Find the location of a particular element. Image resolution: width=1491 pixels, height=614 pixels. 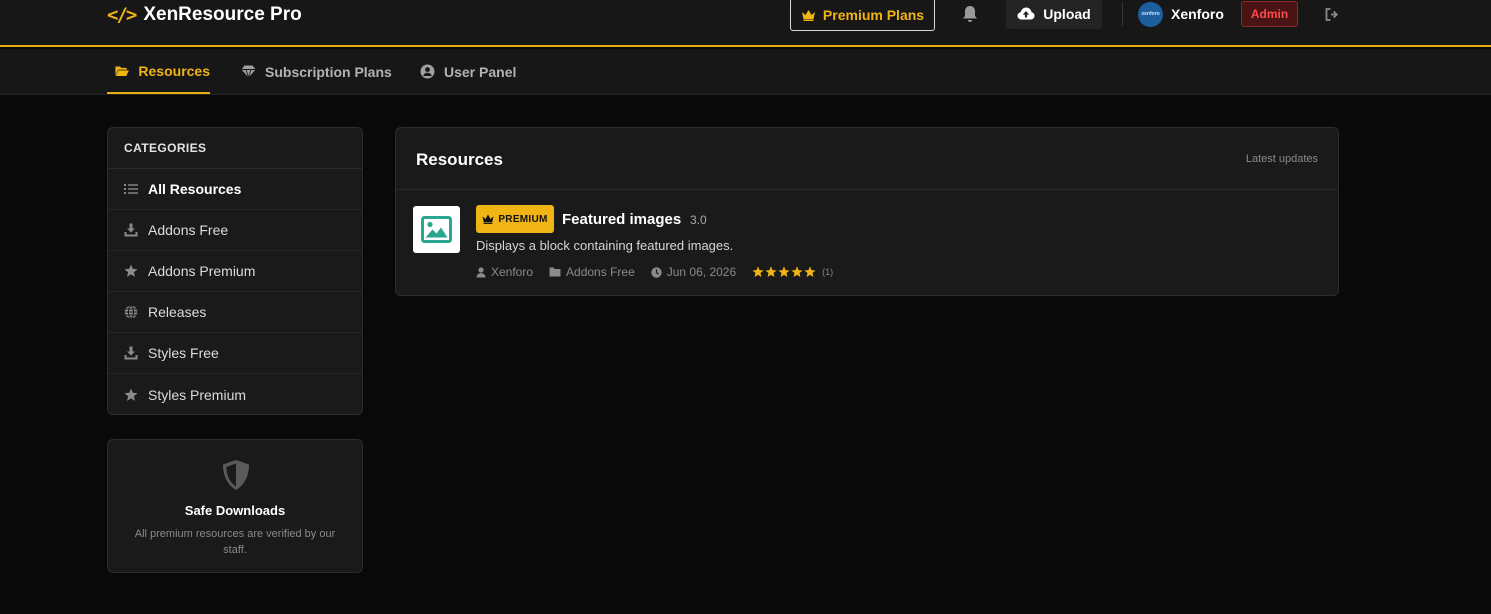

premium-badge: PREMIUM is located at coordinates (515, 219).